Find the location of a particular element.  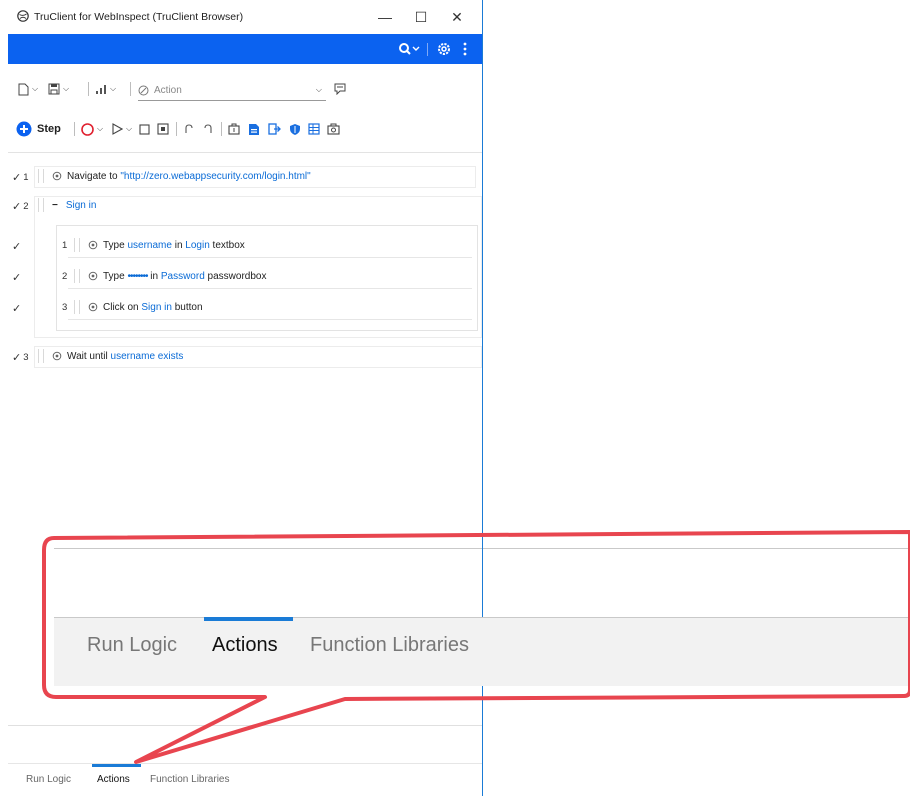

more-icon is located at coordinates (465, 49).